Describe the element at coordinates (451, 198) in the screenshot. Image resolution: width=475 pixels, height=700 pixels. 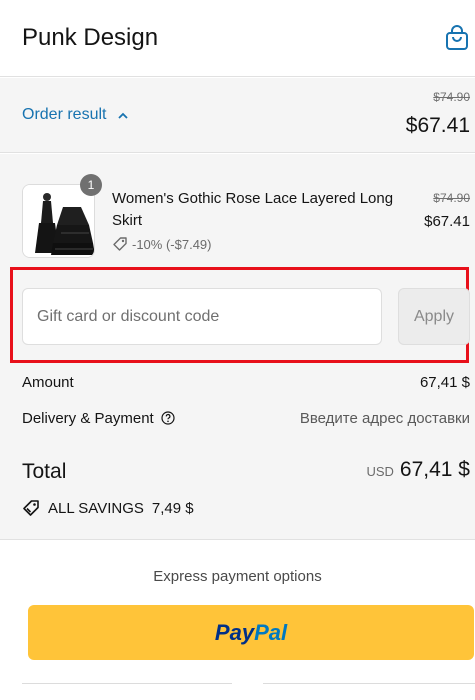
I see `product-original-price: $74.90` at that location.